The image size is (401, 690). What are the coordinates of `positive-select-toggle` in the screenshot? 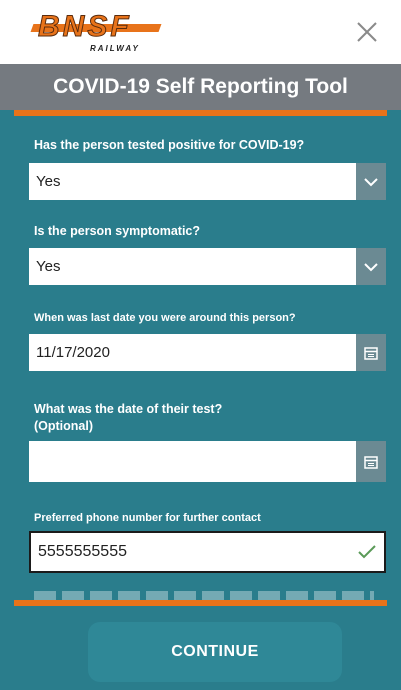 It's located at (371, 181).